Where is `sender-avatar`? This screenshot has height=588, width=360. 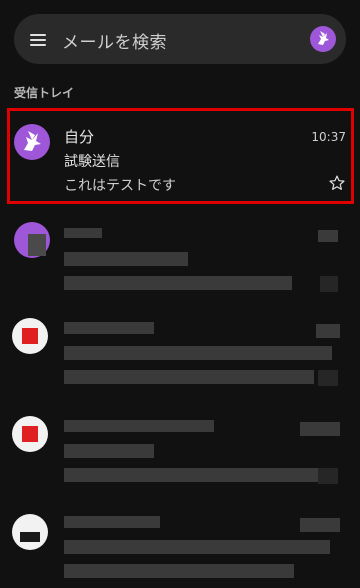
sender-avatar is located at coordinates (32, 142).